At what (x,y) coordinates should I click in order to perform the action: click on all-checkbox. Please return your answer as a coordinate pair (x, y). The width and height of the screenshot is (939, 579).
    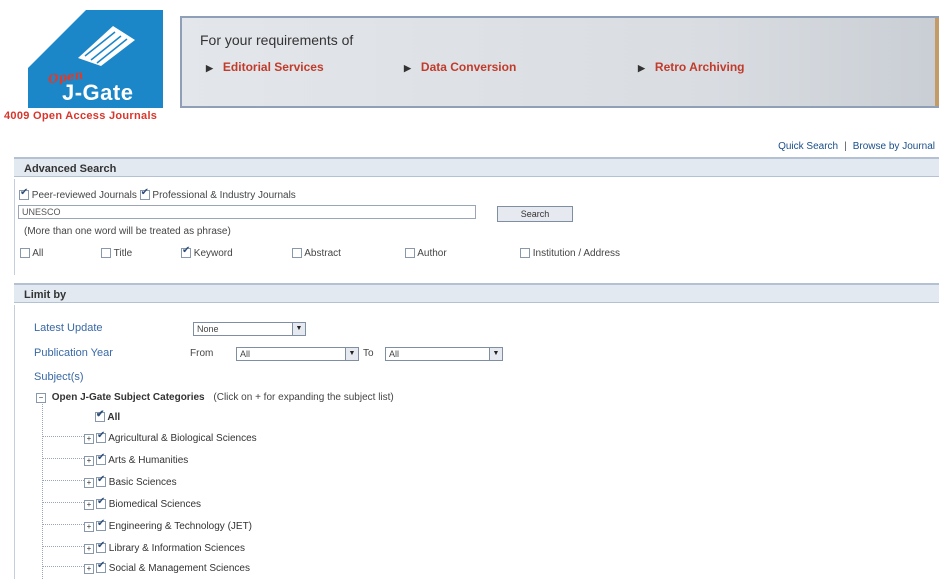
    Looking at the image, I should click on (25, 253).